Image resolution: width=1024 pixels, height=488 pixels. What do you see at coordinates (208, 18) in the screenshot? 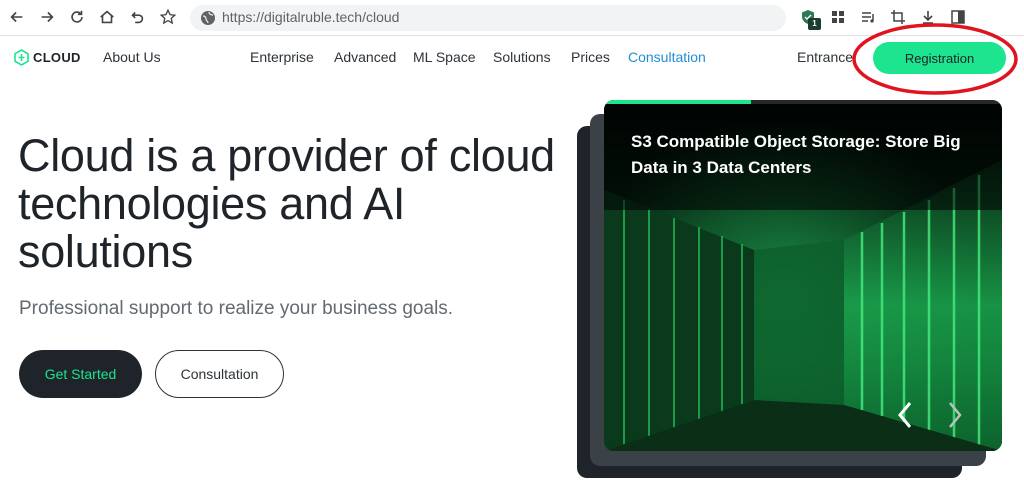
I see `site-info-icon` at bounding box center [208, 18].